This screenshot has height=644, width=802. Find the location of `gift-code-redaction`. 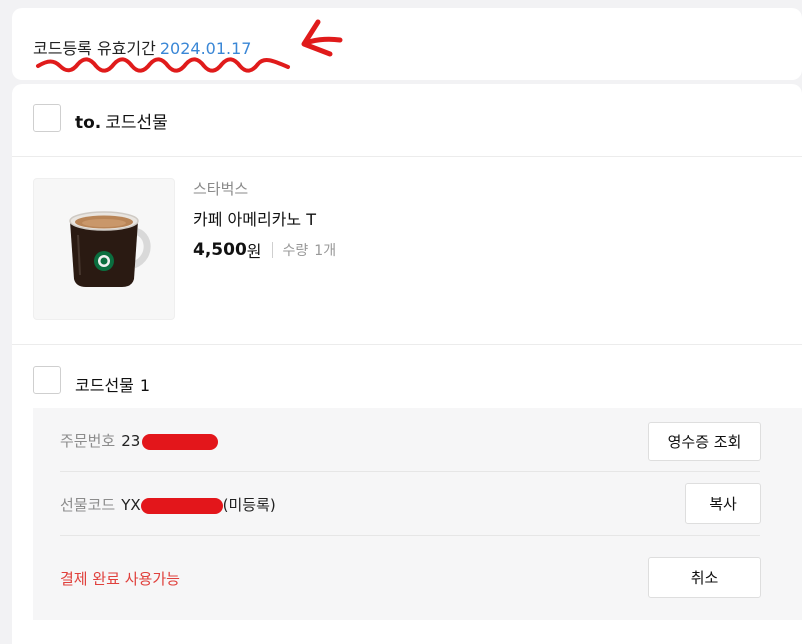

gift-code-redaction is located at coordinates (181, 505).